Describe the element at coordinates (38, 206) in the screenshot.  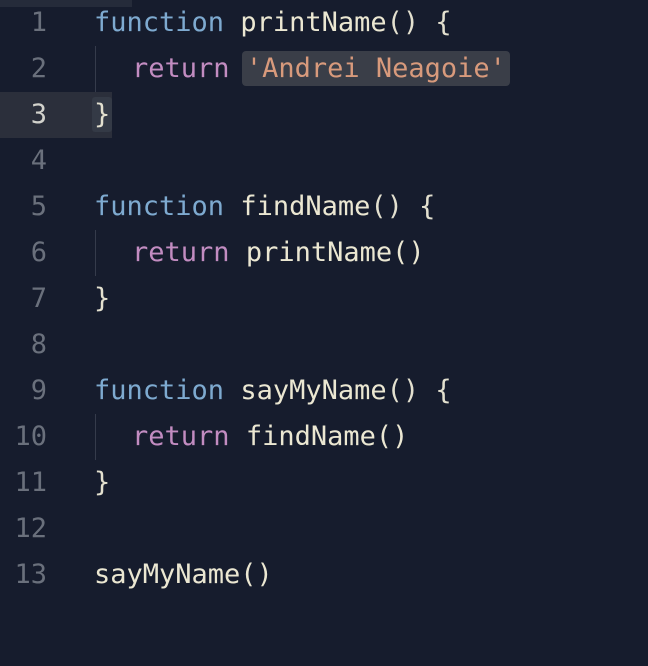
I see `line-number: 5` at that location.